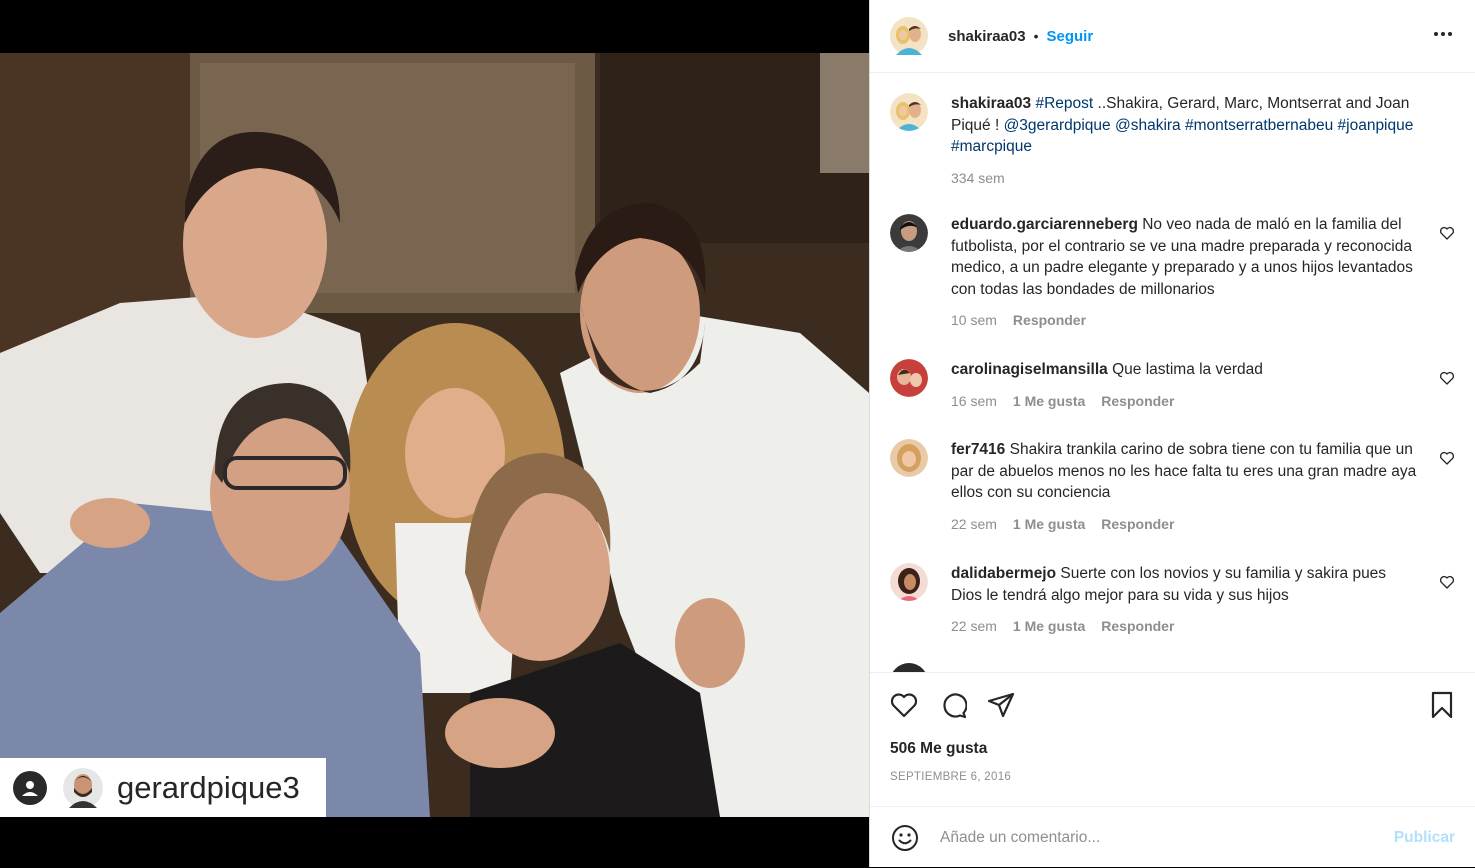  What do you see at coordinates (1172, 739) in the screenshot?
I see `post-actions: 506 Me gusta SEPTIEMBRE 6, 2016` at bounding box center [1172, 739].